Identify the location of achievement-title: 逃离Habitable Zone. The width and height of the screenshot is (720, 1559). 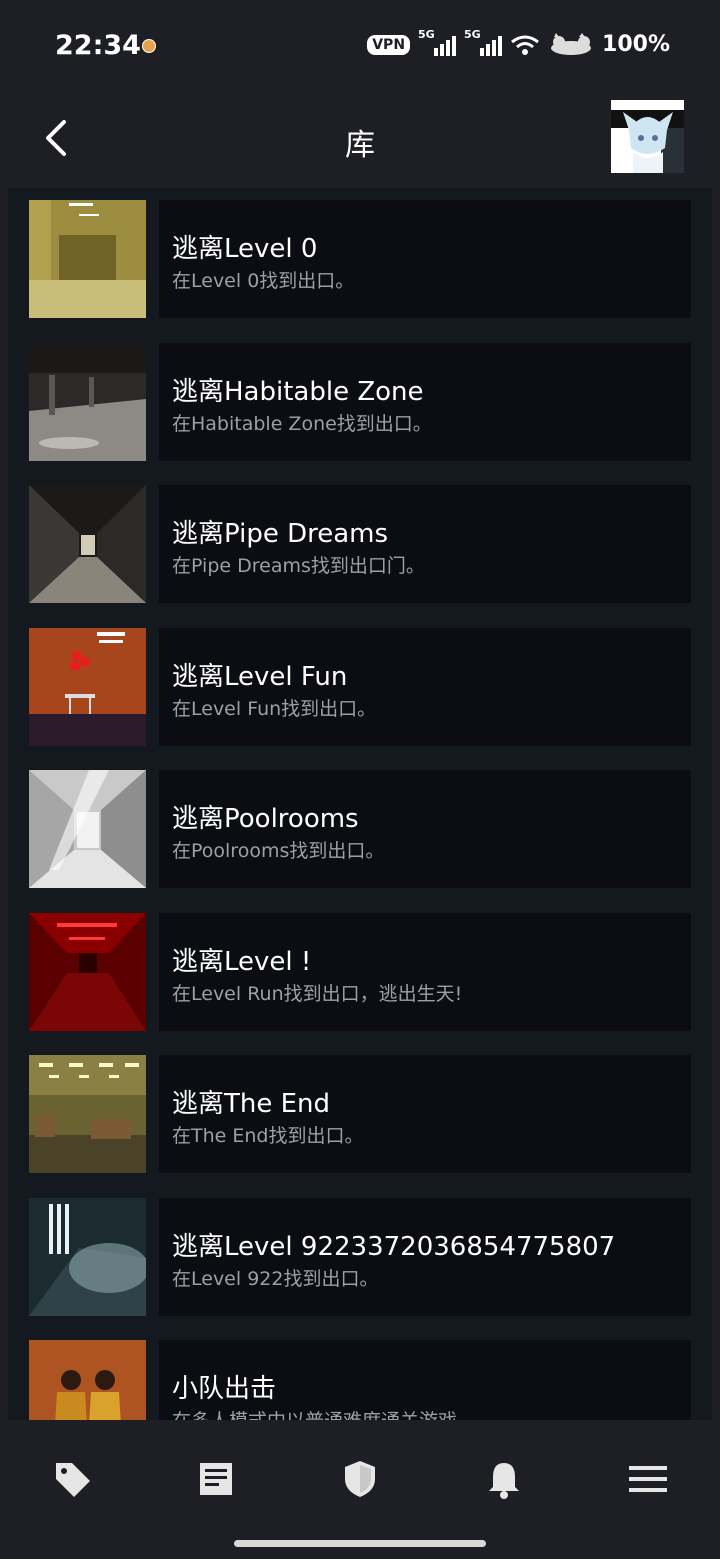
(298, 392).